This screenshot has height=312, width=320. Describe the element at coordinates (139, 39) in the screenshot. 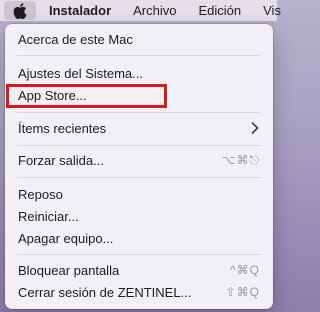

I see `menu-item-about: Acerca de este Mac` at that location.